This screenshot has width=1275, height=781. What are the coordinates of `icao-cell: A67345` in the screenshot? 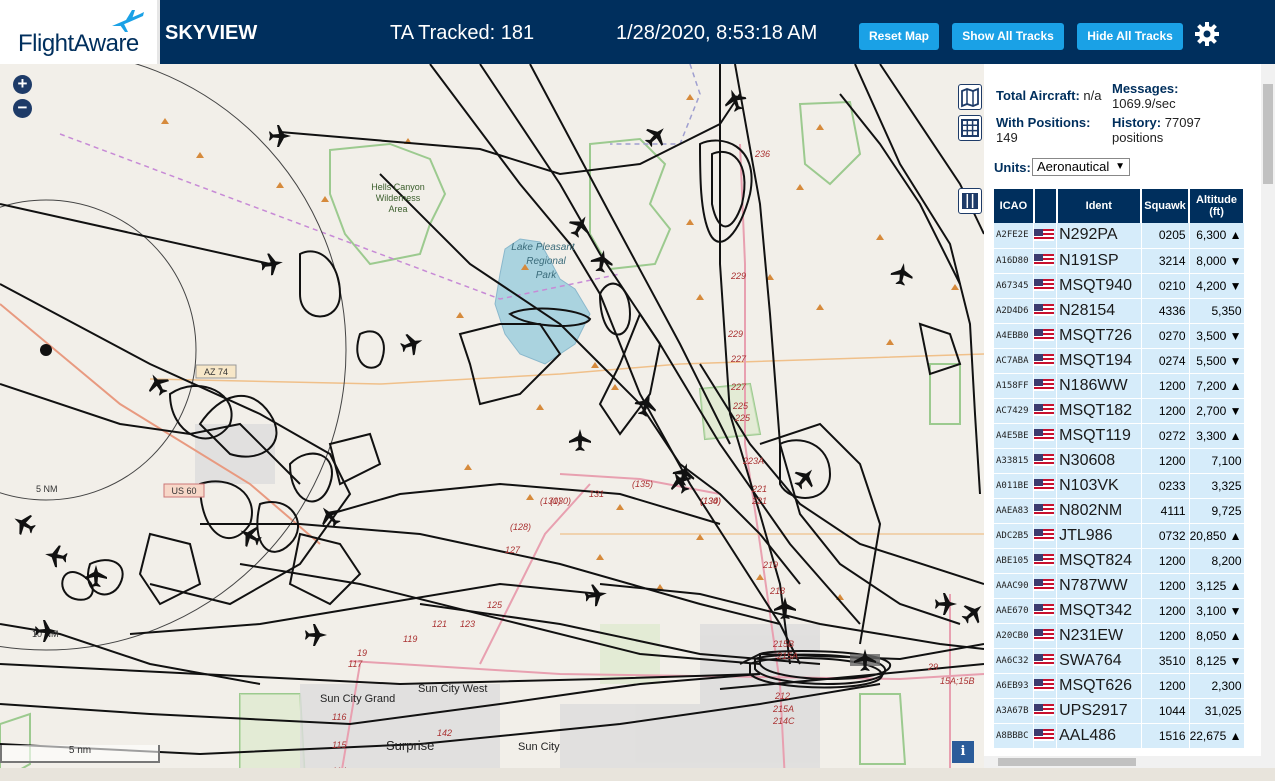 It's located at (1014, 286).